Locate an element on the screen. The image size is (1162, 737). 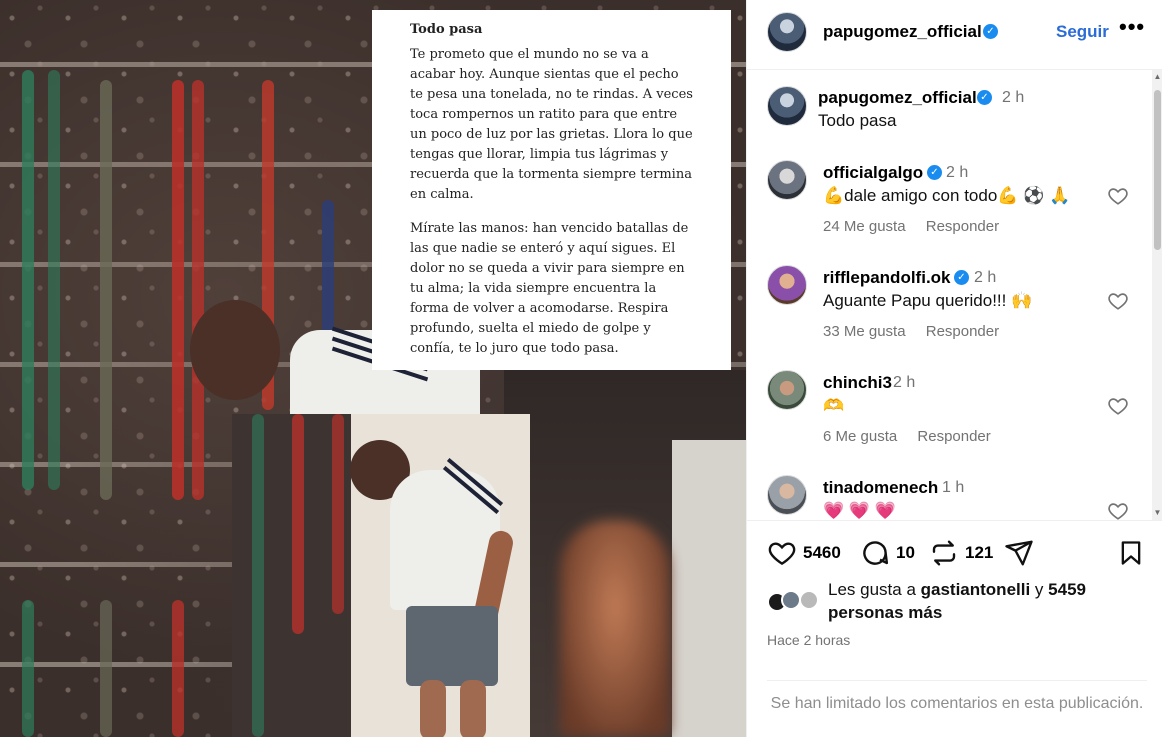
person-standing is located at coordinates (430, 583).